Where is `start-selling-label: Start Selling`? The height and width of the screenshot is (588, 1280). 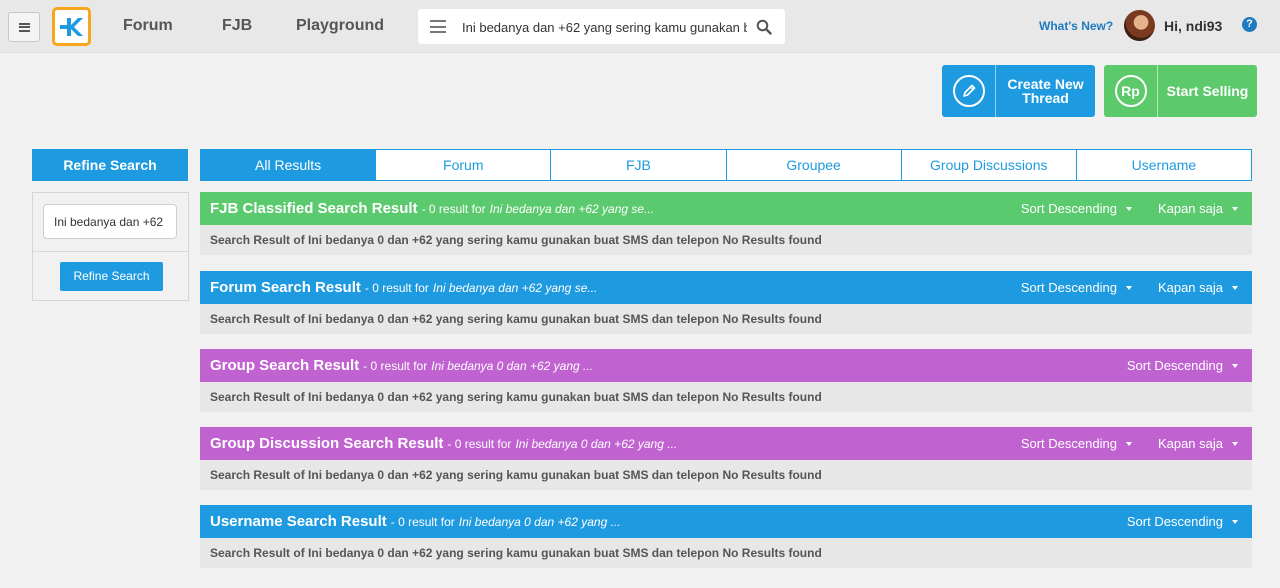 start-selling-label: Start Selling is located at coordinates (1207, 91).